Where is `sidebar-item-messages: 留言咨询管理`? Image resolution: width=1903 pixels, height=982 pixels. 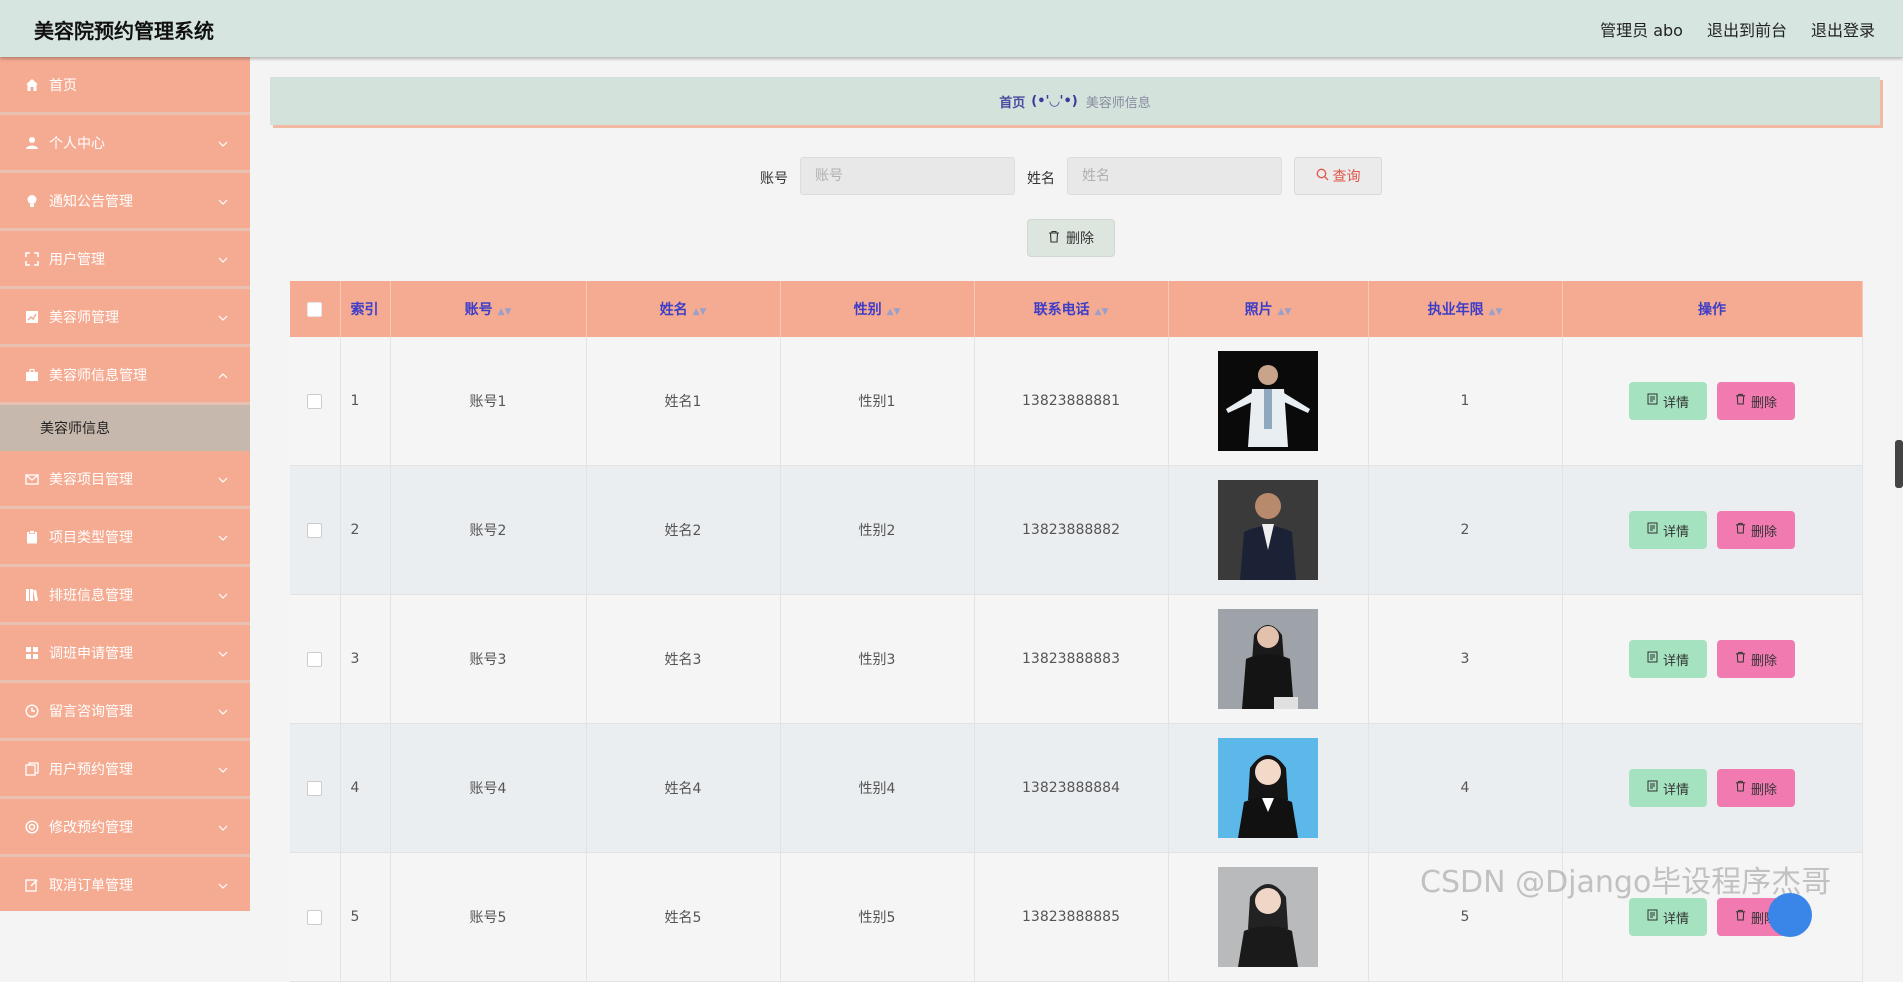
sidebar-item-messages: 留言咨询管理 is located at coordinates (125, 712).